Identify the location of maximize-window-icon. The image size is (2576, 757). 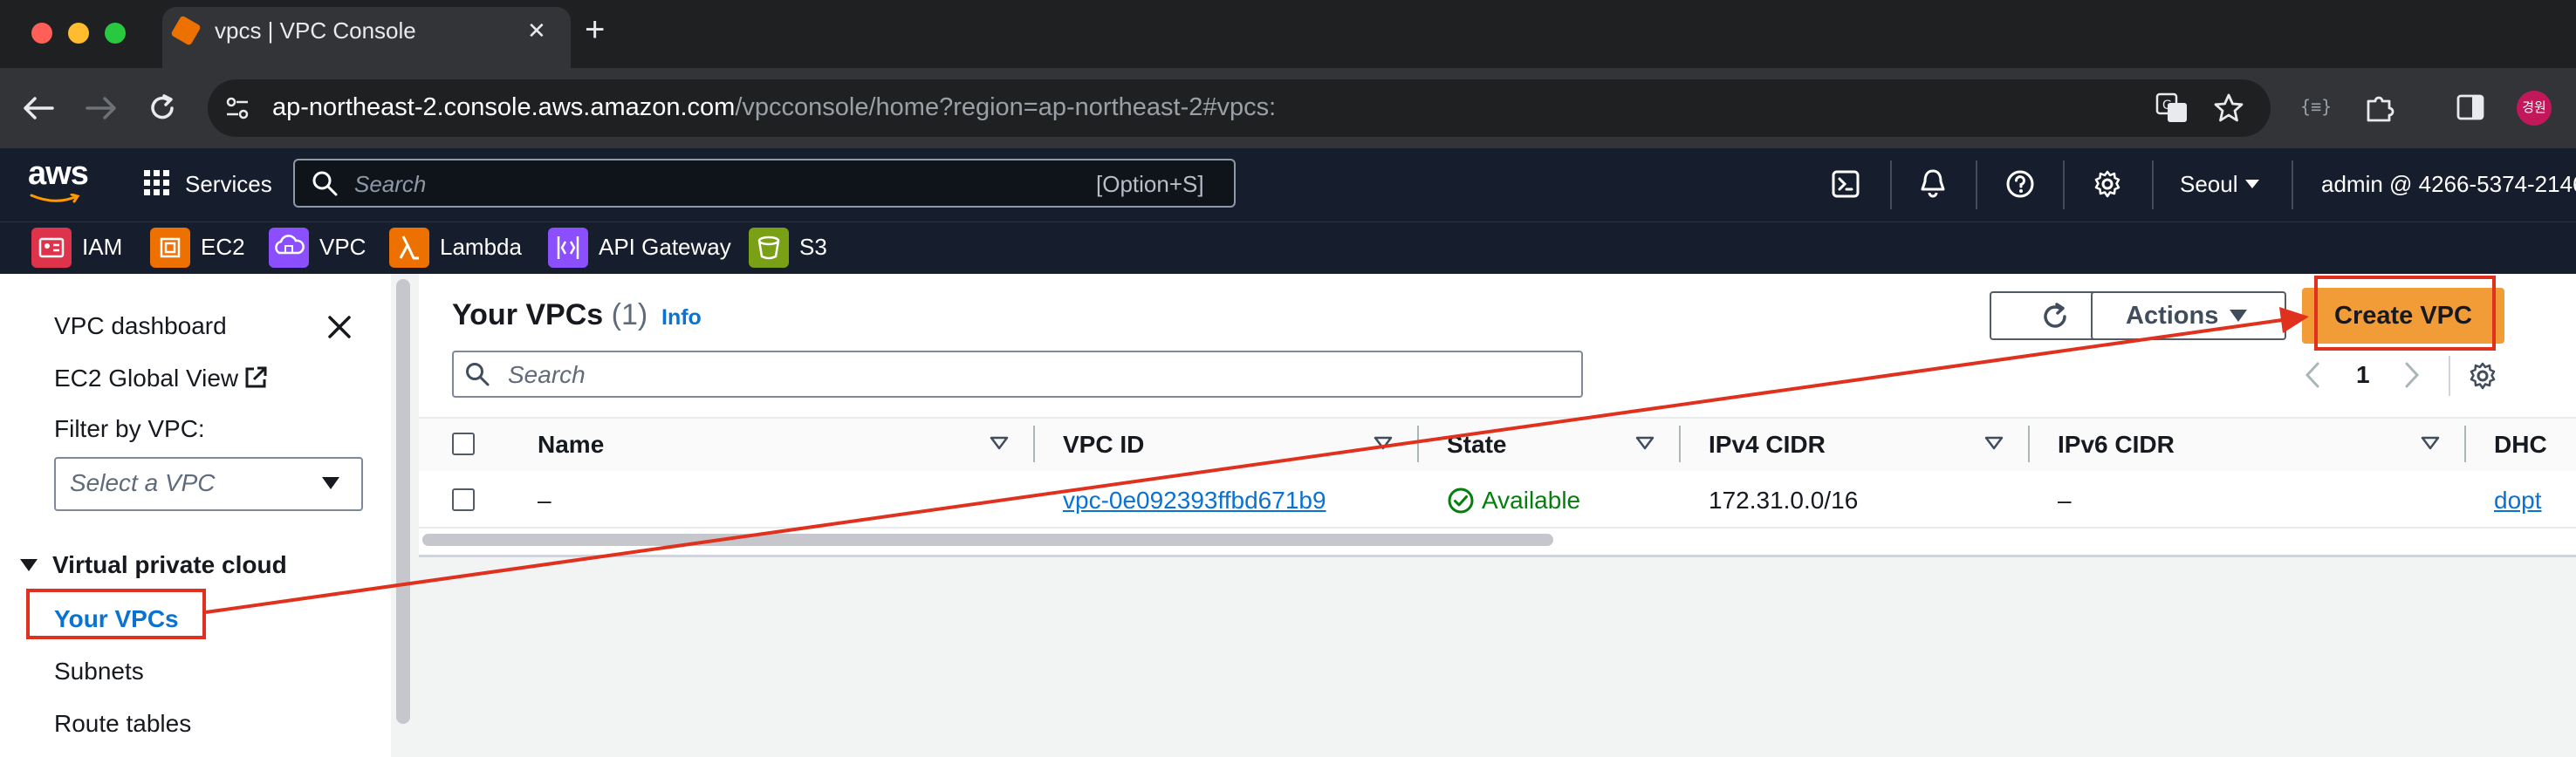
(116, 33).